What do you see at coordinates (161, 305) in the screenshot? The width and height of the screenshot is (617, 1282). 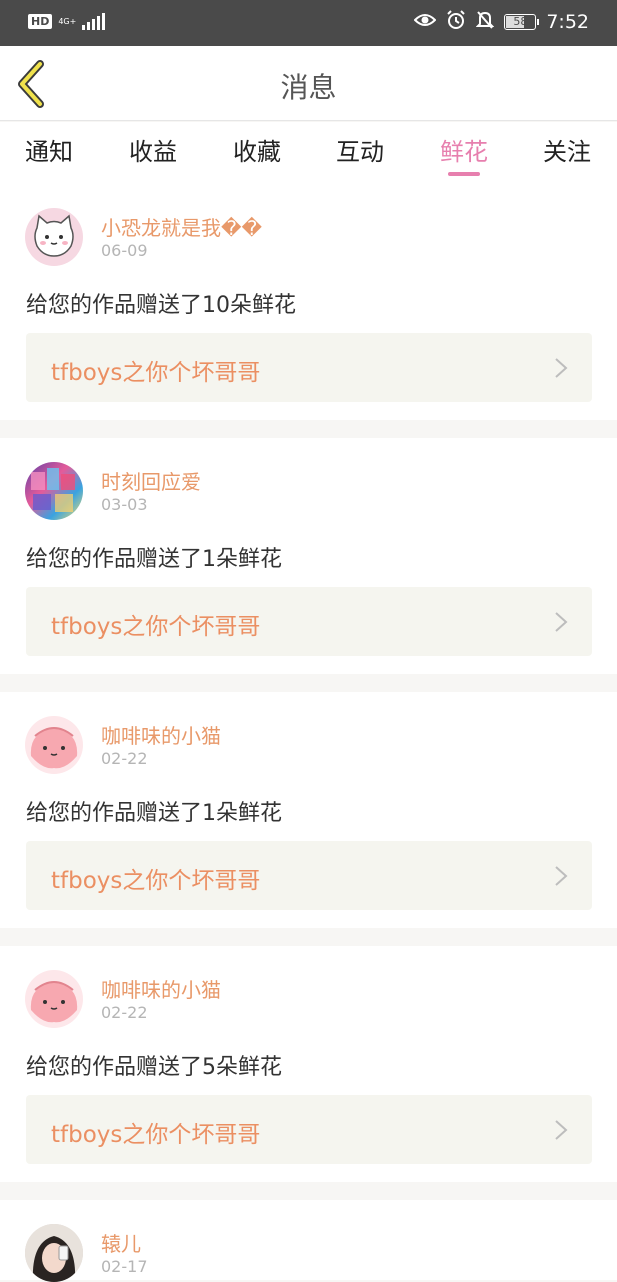 I see `message-text: 给您的作品赠送了10朵鲜花` at bounding box center [161, 305].